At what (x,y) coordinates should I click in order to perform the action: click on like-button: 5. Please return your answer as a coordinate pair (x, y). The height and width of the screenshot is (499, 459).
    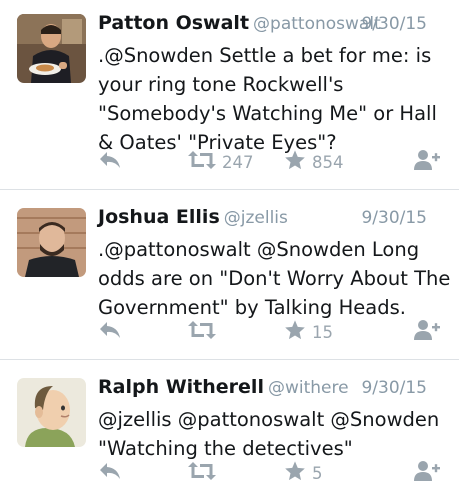
    Looking at the image, I should click on (303, 473).